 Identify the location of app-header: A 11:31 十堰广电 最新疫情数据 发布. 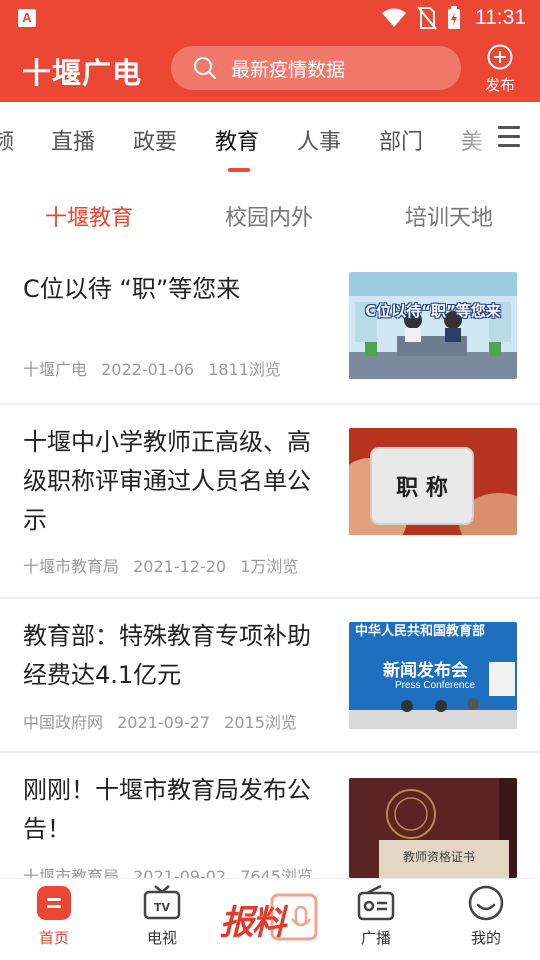
(270, 51).